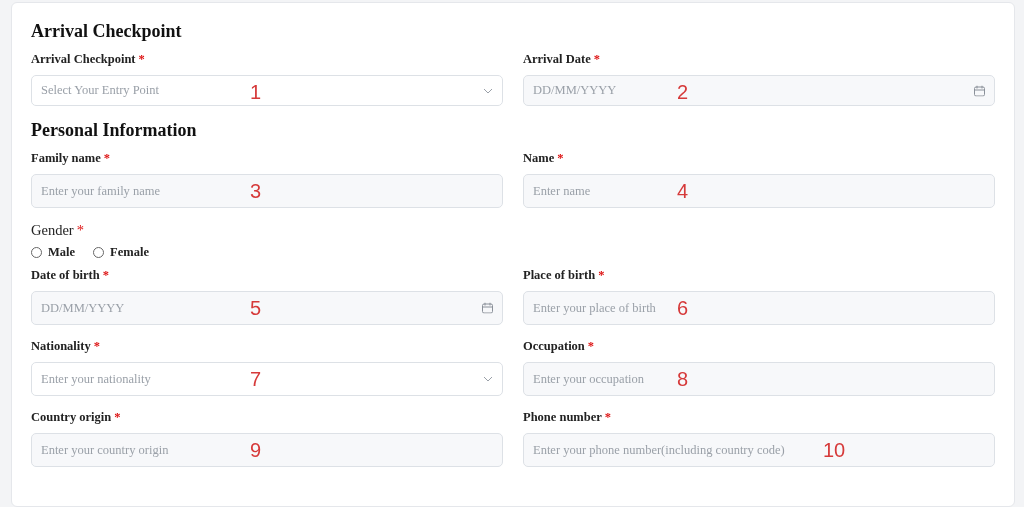 This screenshot has width=1024, height=507. I want to click on field-label: Name, so click(539, 158).